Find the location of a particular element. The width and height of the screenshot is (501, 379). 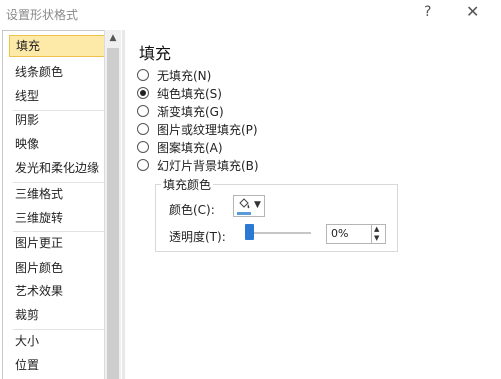

scroll-up-icon: ▲ is located at coordinates (113, 38).